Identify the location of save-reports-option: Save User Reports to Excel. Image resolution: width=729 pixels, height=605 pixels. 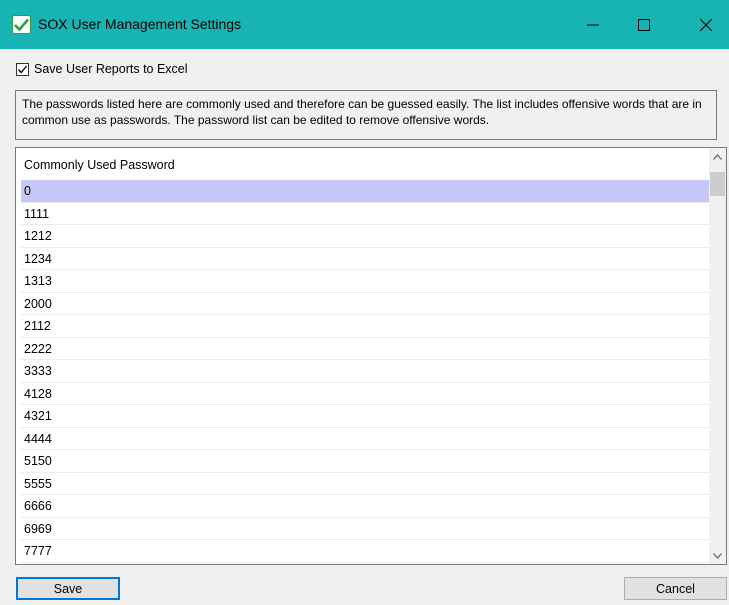
(102, 69).